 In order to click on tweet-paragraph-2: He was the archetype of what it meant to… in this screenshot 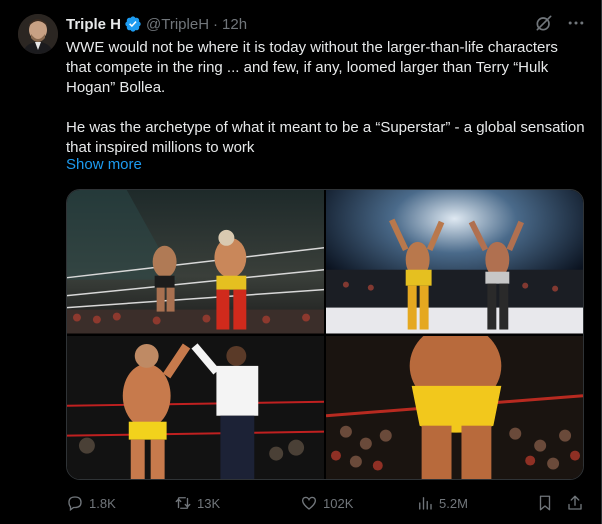, I will do `click(325, 137)`.